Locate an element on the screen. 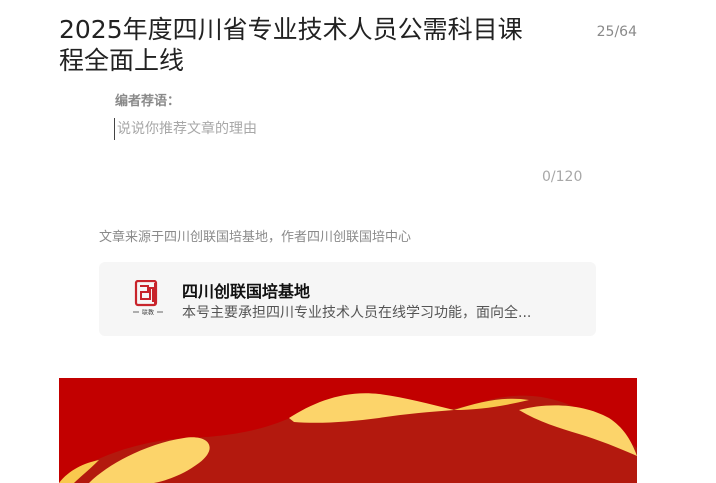 This screenshot has width=716, height=483. article-title: 2025年度四川省专业技术人员公需科目课程全面上线 is located at coordinates (291, 45).